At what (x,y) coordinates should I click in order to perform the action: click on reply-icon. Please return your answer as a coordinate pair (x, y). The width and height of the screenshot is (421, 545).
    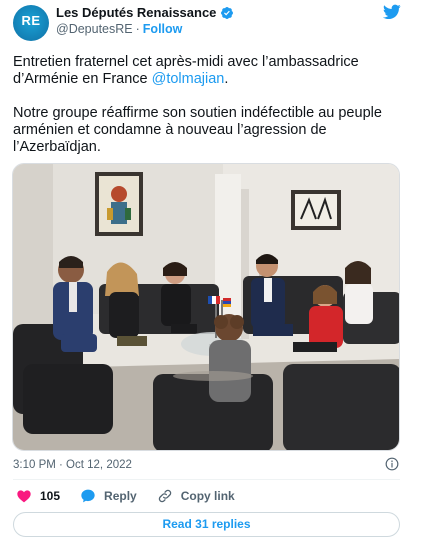
    Looking at the image, I should click on (88, 496).